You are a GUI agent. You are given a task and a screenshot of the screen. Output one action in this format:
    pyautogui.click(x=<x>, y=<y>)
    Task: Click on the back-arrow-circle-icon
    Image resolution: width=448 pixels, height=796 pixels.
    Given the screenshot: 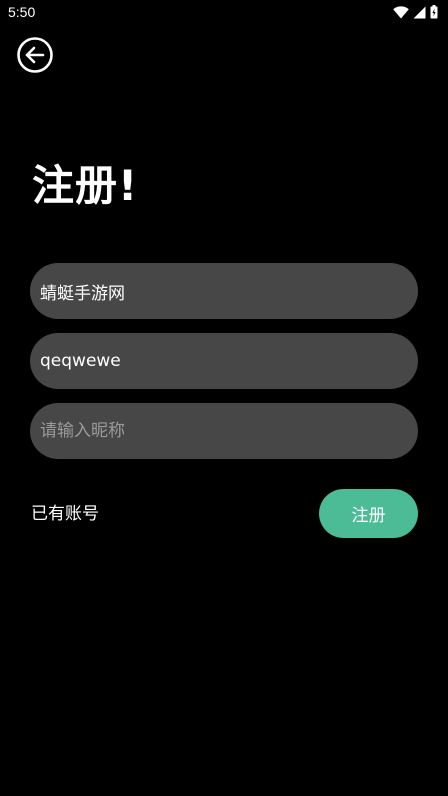 What is the action you would take?
    pyautogui.click(x=35, y=55)
    